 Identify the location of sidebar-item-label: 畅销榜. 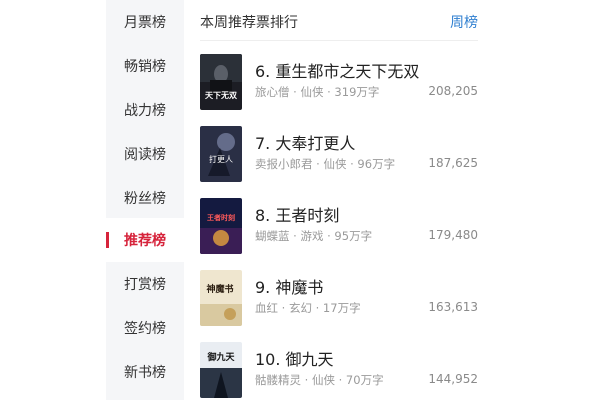
(145, 67).